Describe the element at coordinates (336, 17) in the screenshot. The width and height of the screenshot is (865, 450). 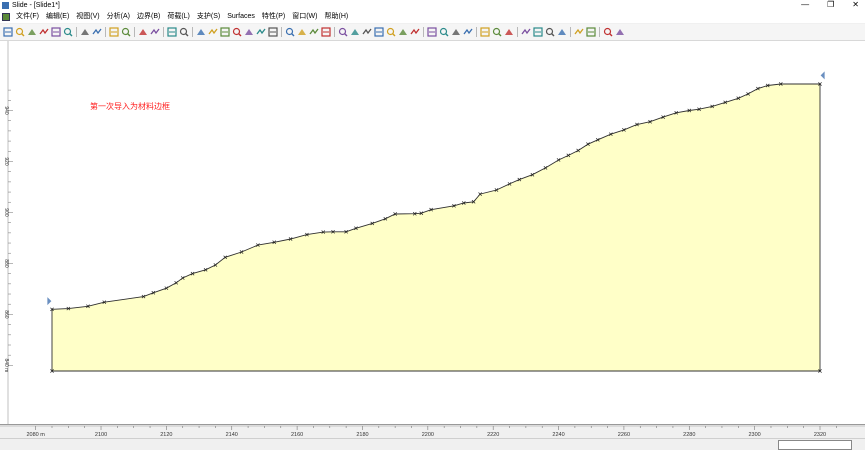
I see `menu-help: 帮助(H)` at that location.